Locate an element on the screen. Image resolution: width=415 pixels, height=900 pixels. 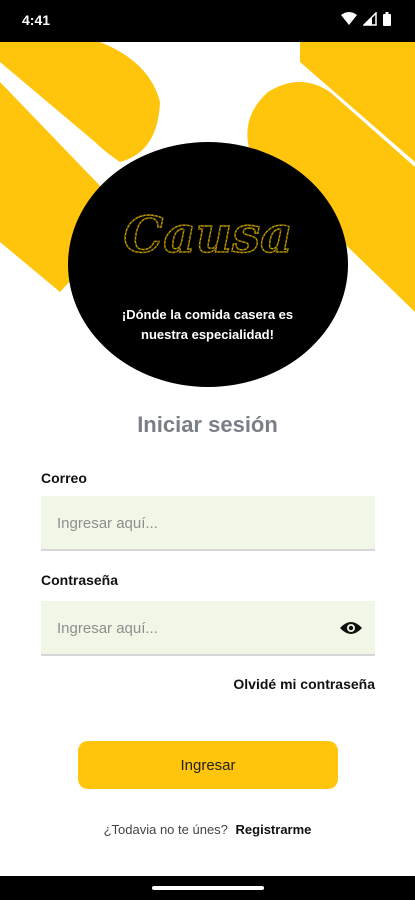
login-button: Ingresar is located at coordinates (208, 765).